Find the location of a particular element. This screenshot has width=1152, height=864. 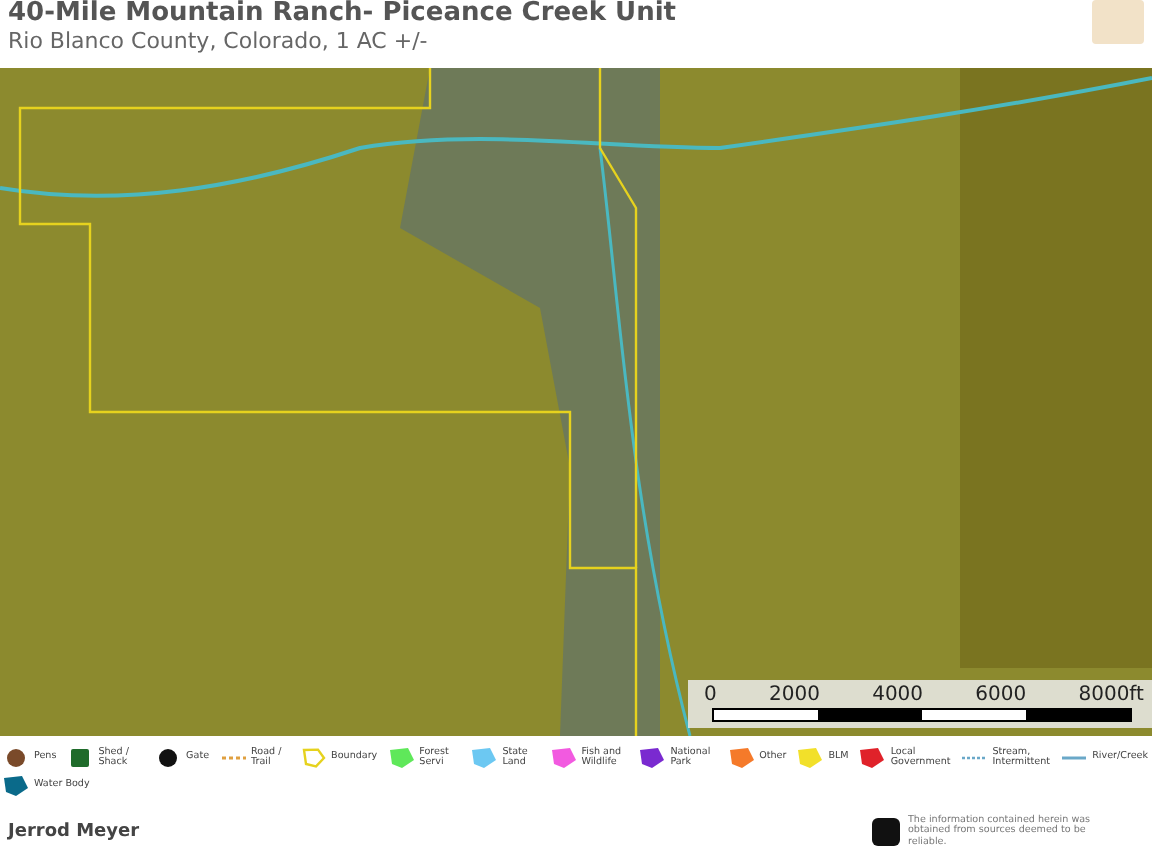

scale-label: 0 is located at coordinates (710, 695).